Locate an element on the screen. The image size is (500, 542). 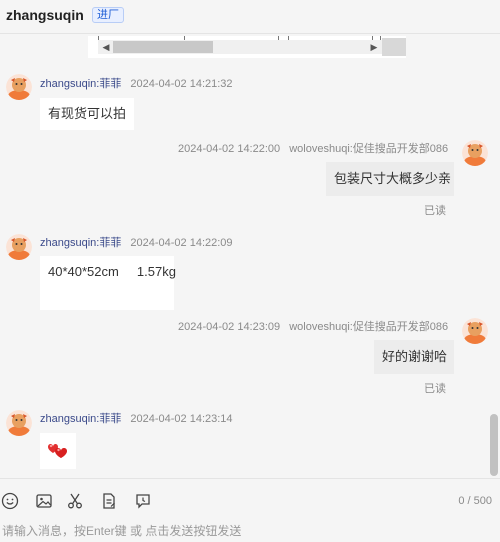
message-time: 2024-04-02 14:22:09 is located at coordinates (181, 243).